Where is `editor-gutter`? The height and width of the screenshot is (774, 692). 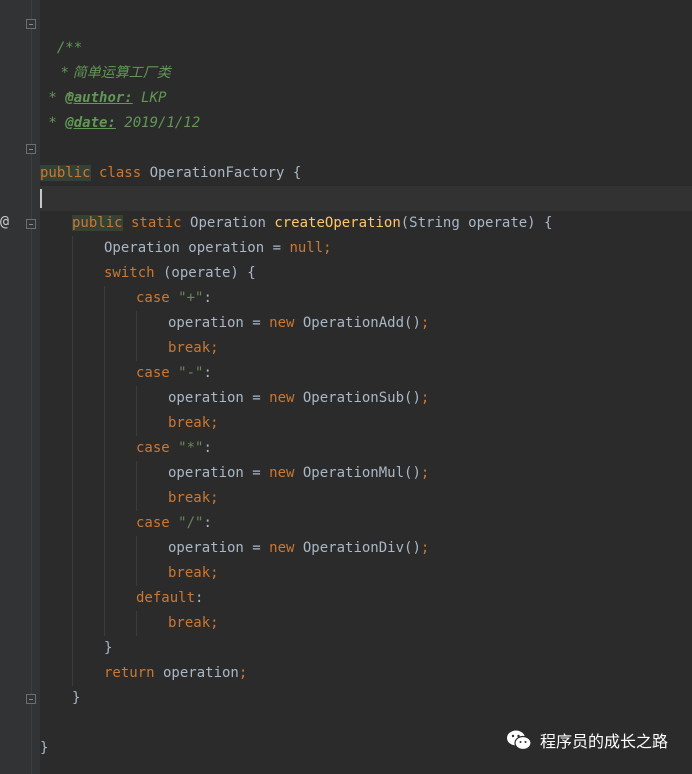 editor-gutter is located at coordinates (20, 387).